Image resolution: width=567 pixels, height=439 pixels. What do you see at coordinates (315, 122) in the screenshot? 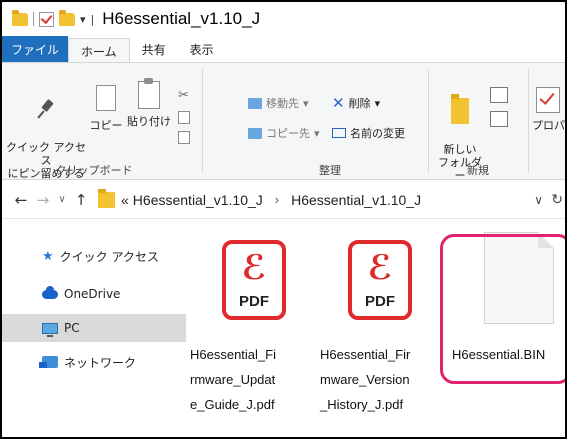
I see `organize-group: 移動先 ▾ ✕ 削除 ▾ コピー先 ▾ 名前の変更 整理` at bounding box center [315, 122].